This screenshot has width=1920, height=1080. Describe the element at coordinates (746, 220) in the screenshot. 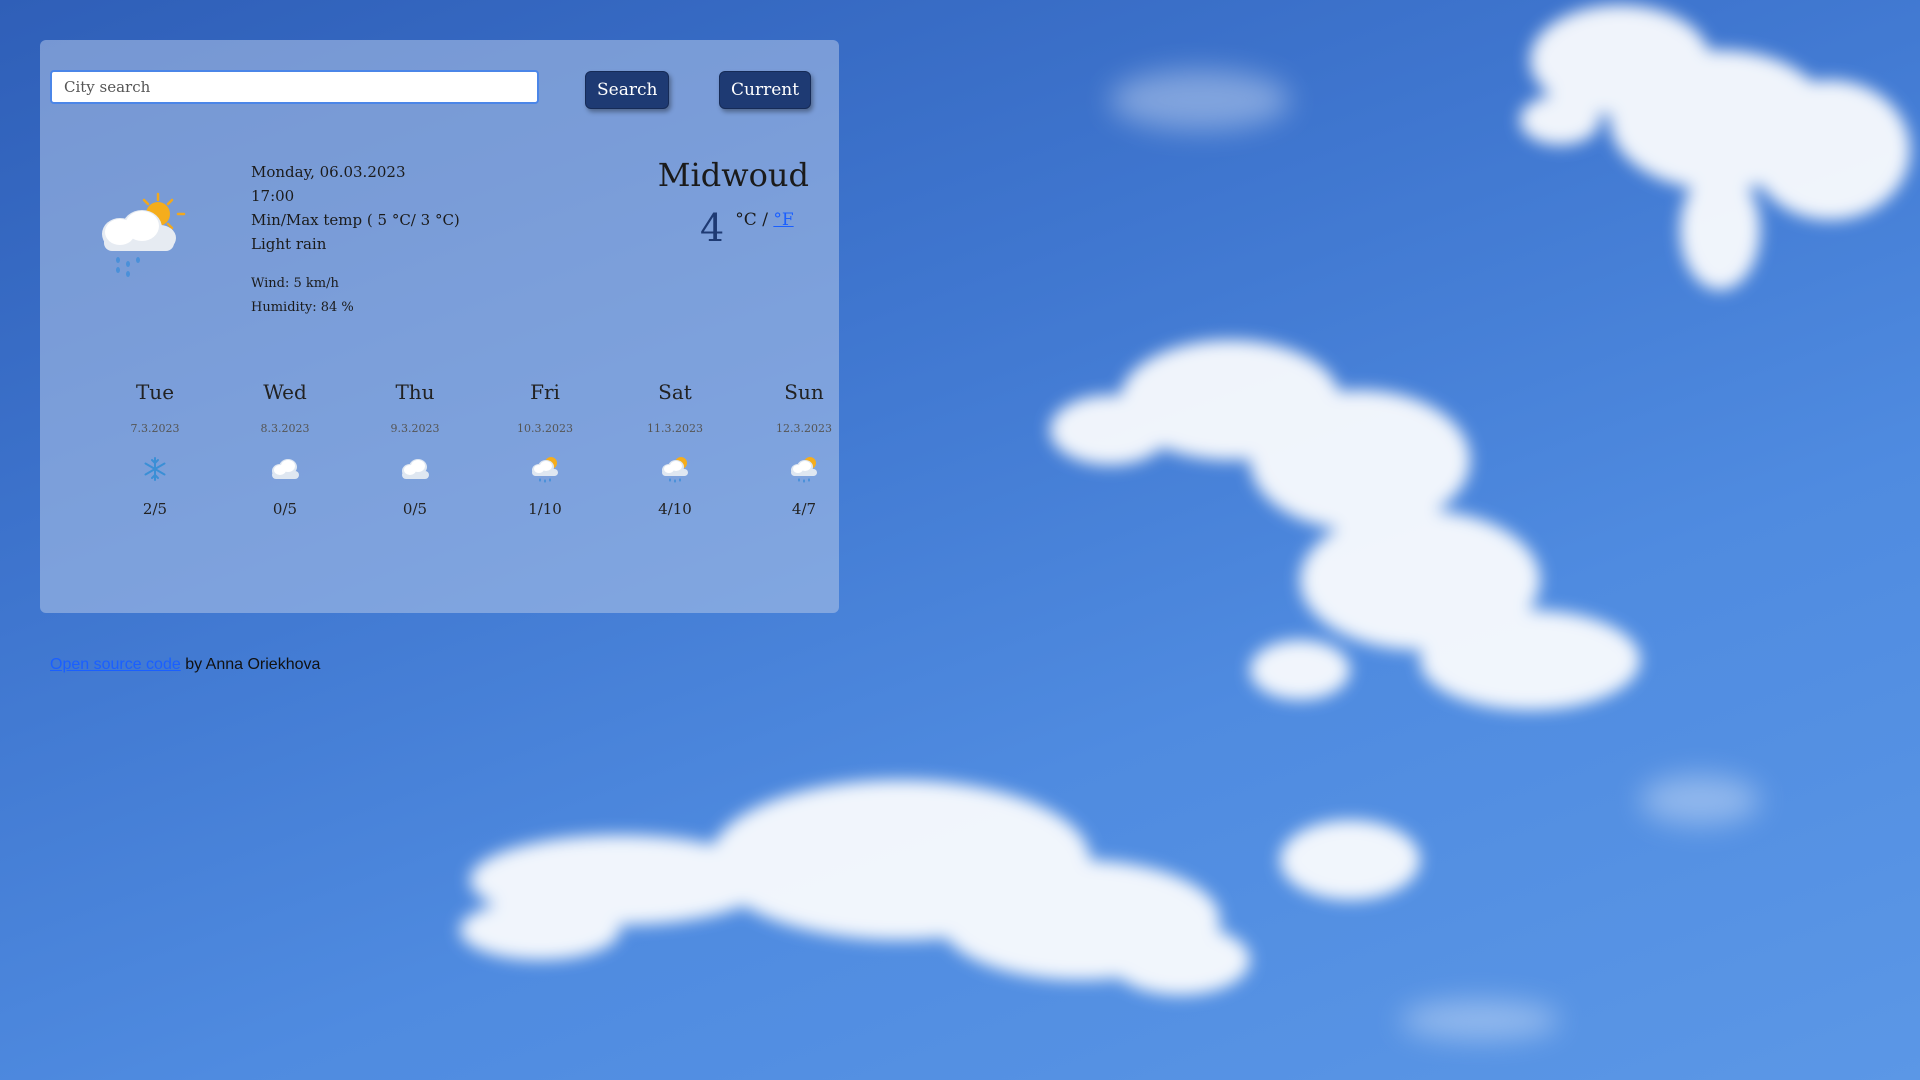

I see `celsius-unit: °C` at that location.